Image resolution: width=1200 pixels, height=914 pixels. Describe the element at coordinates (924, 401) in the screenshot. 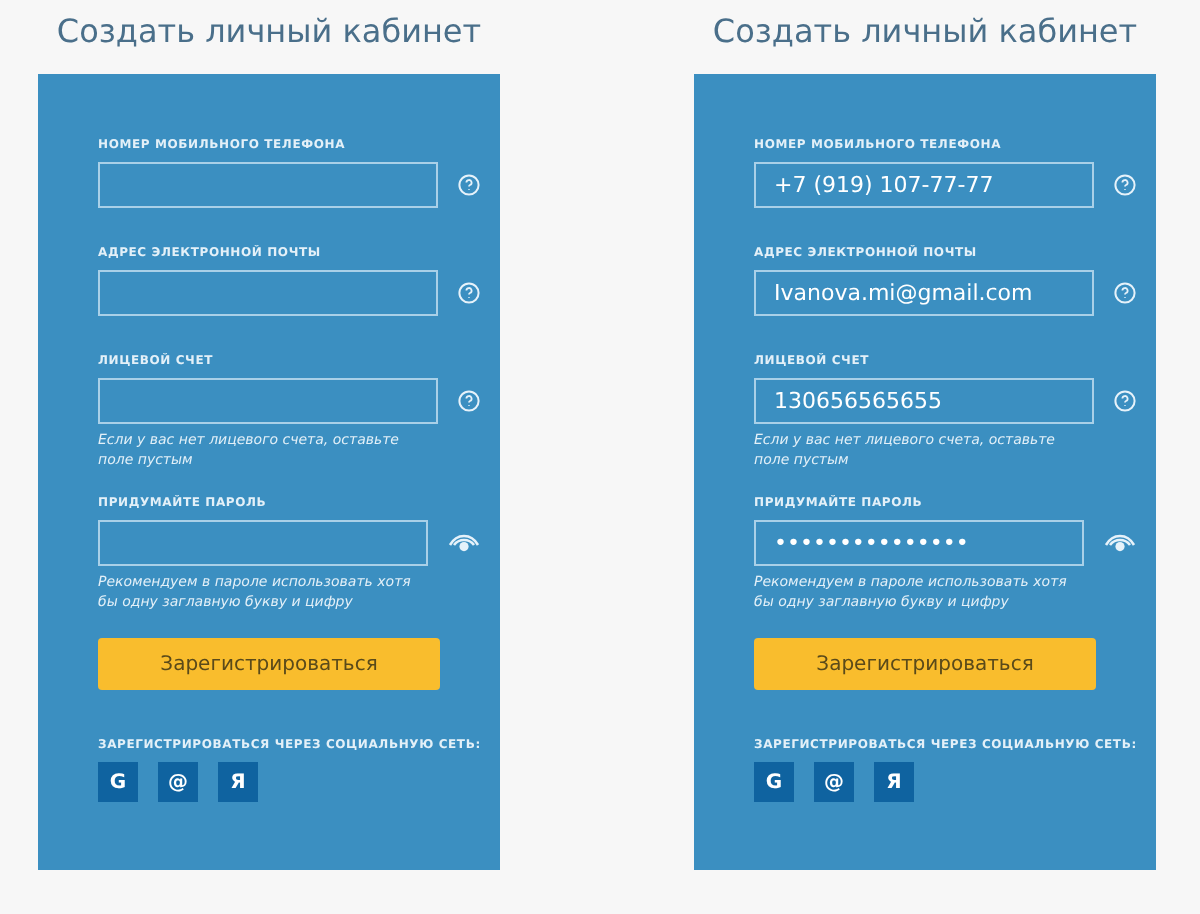

I see `input-field: 130656565655` at that location.